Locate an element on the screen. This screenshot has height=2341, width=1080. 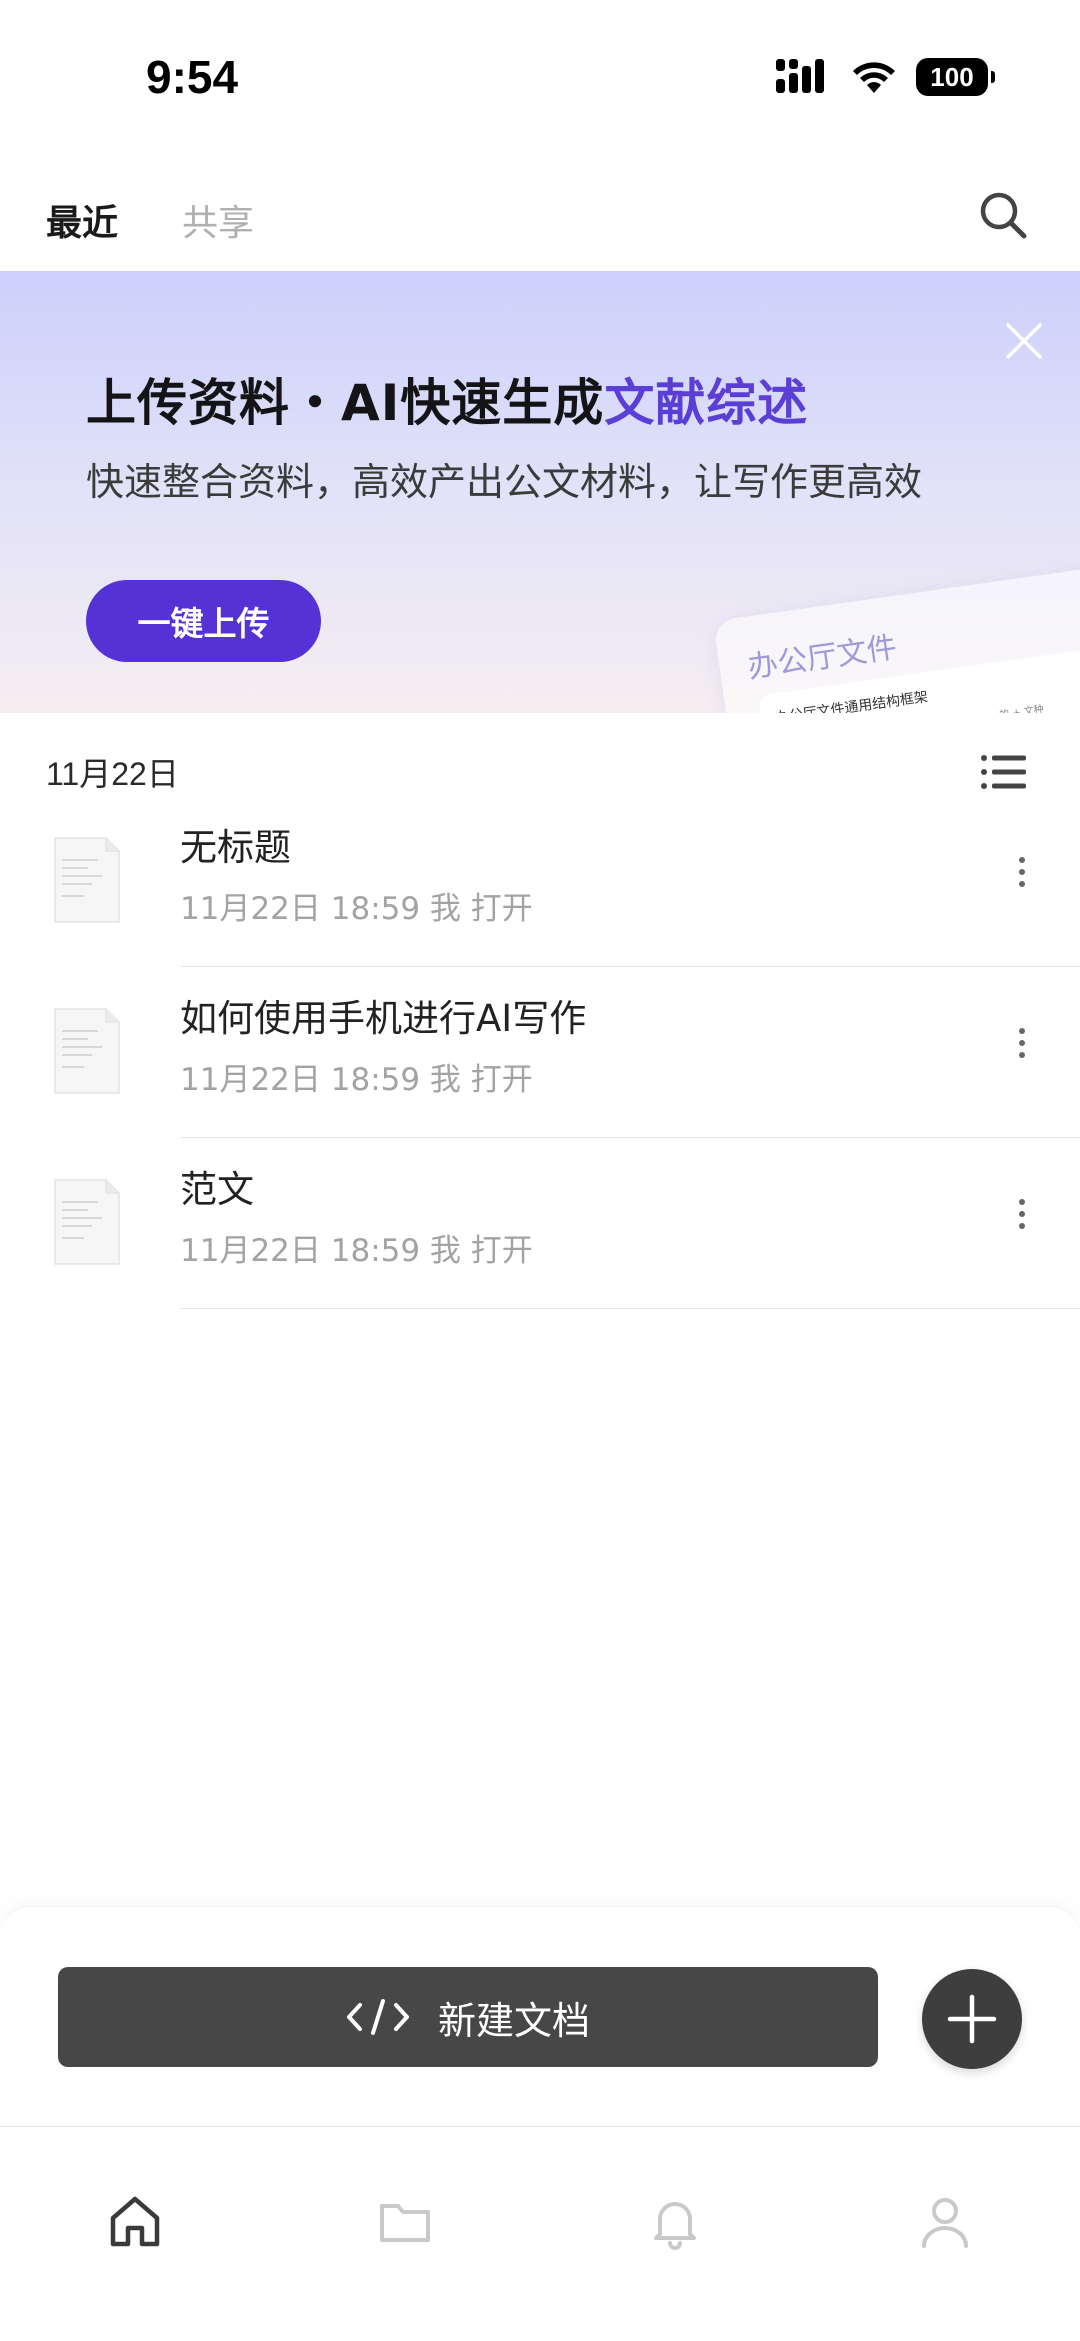
signal-icon is located at coordinates (800, 76).